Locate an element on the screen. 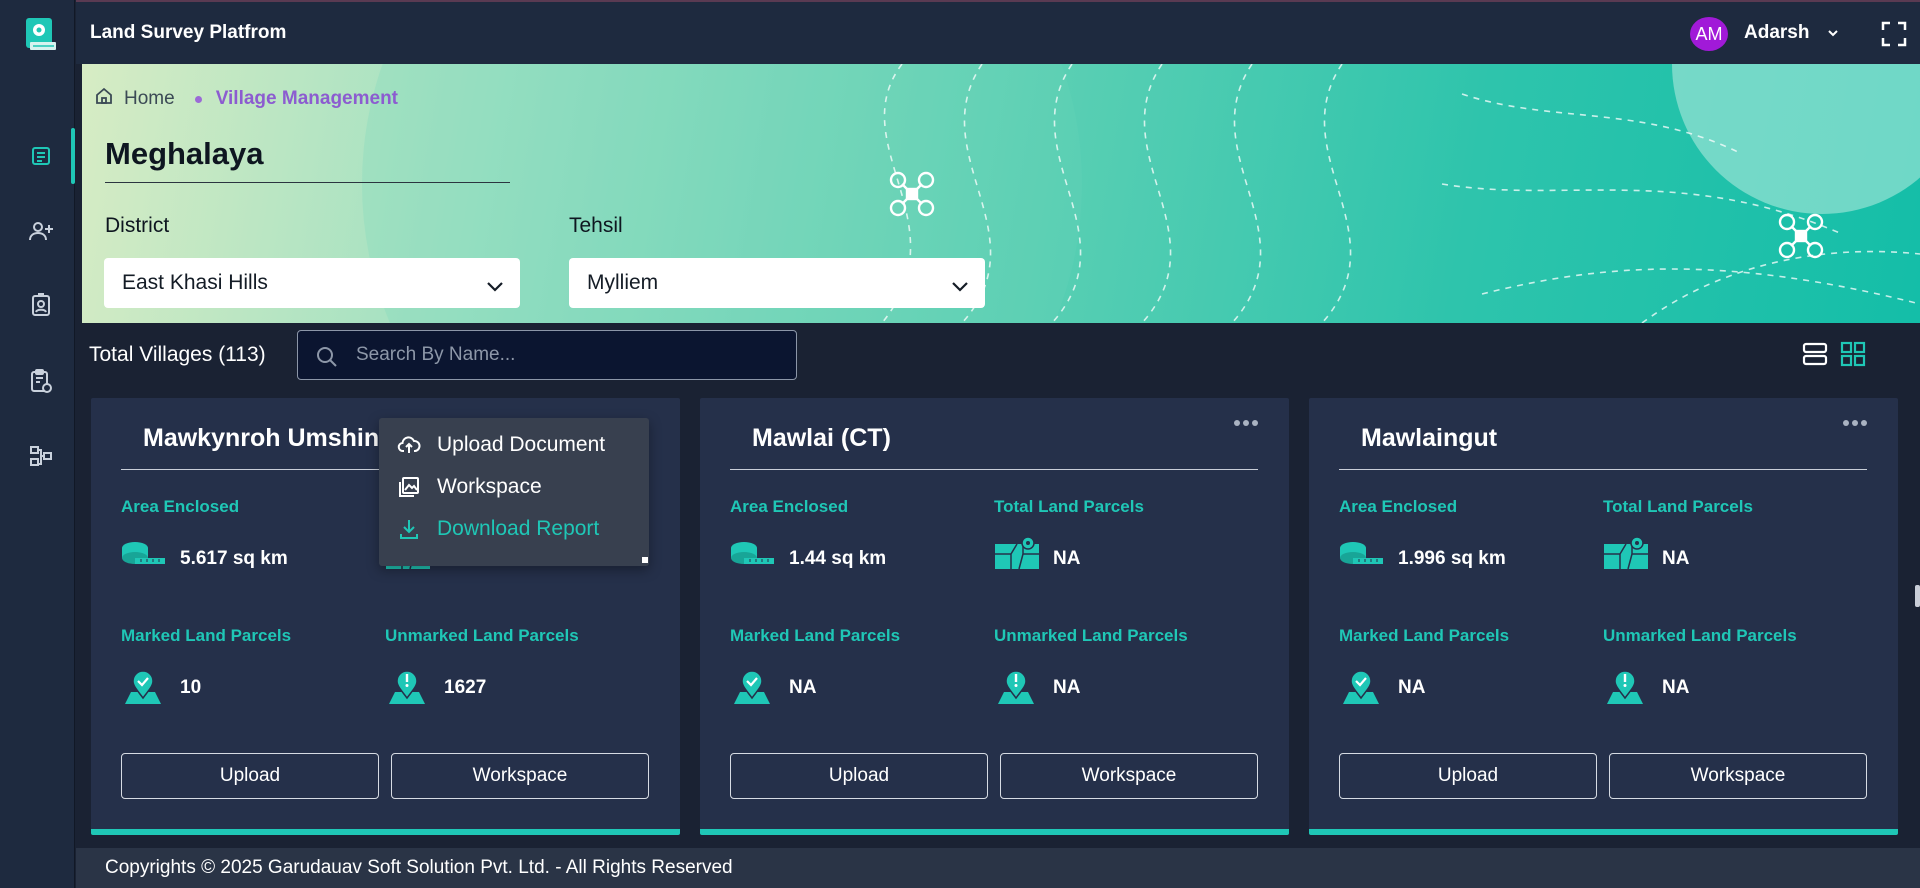 This screenshot has width=1920, height=888. download-icon is located at coordinates (409, 529).